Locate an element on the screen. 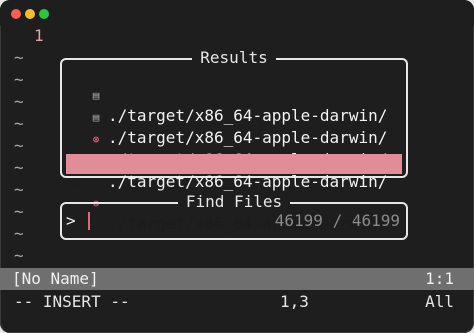  selection-caret: > is located at coordinates (73, 183).